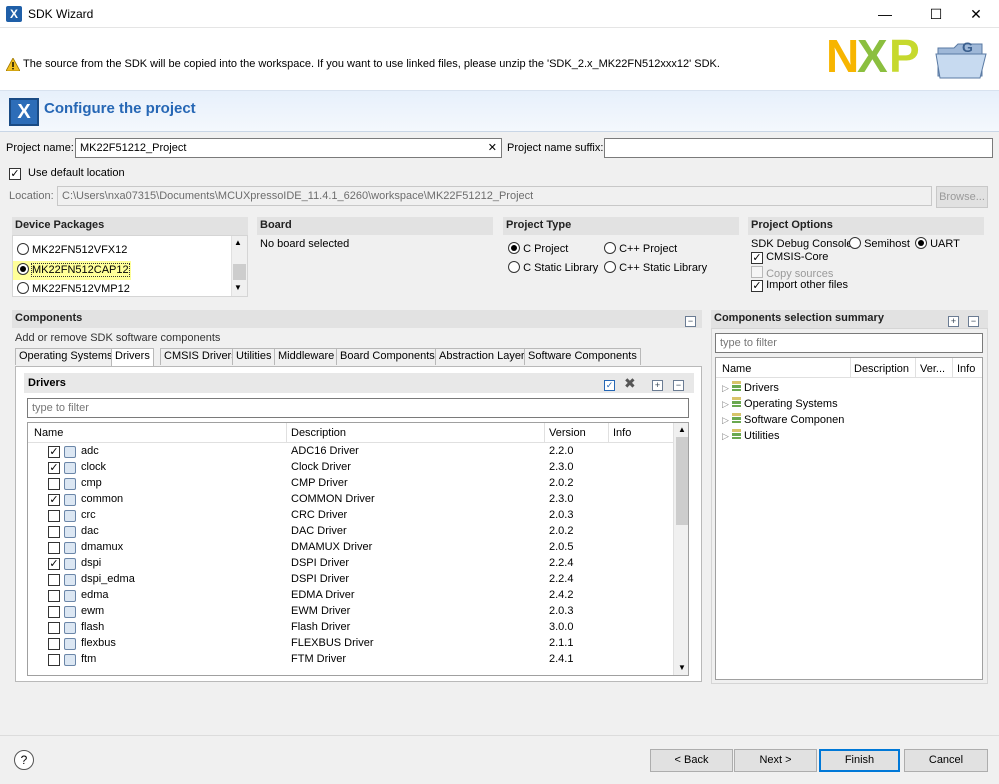 This screenshot has height=784, width=999. I want to click on summary-item-software-components: ▷ Software Componen, so click(783, 419).